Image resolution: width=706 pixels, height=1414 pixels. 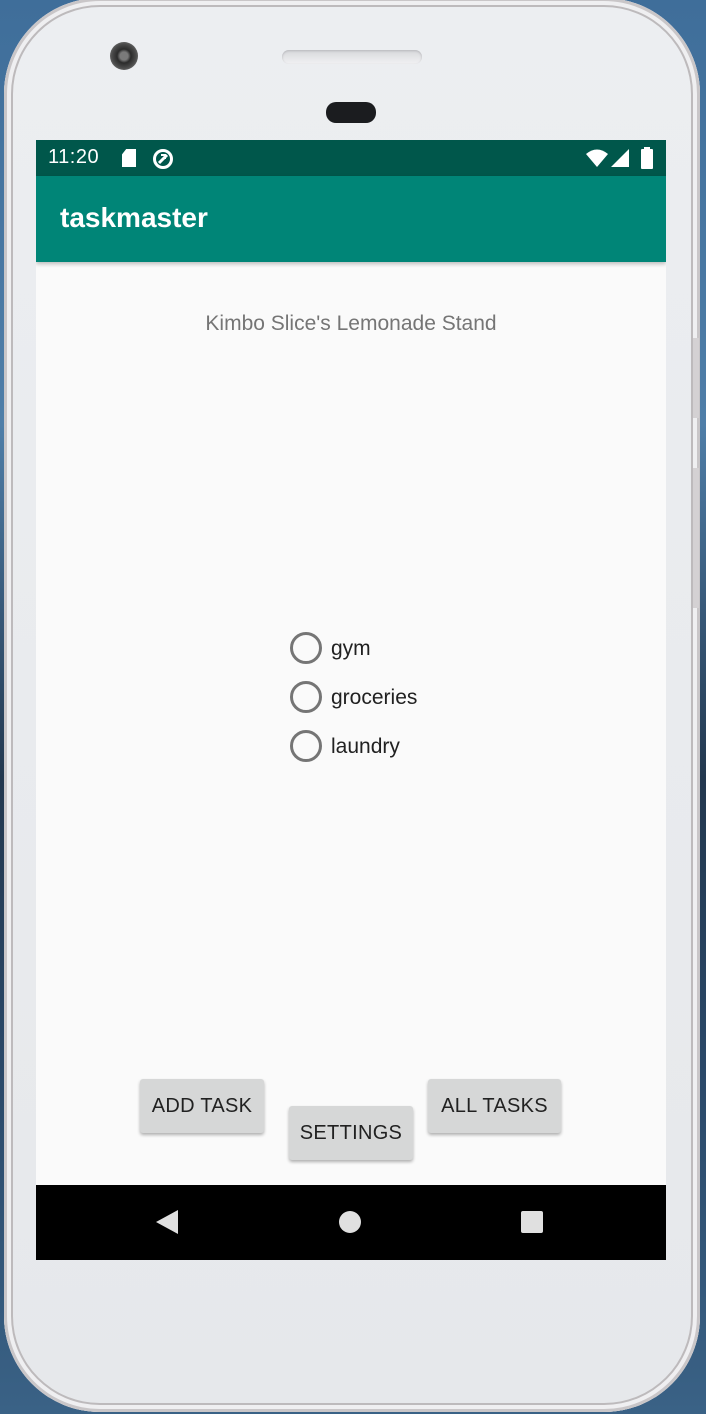 I want to click on task-radio-laundry: laundry, so click(x=400, y=752).